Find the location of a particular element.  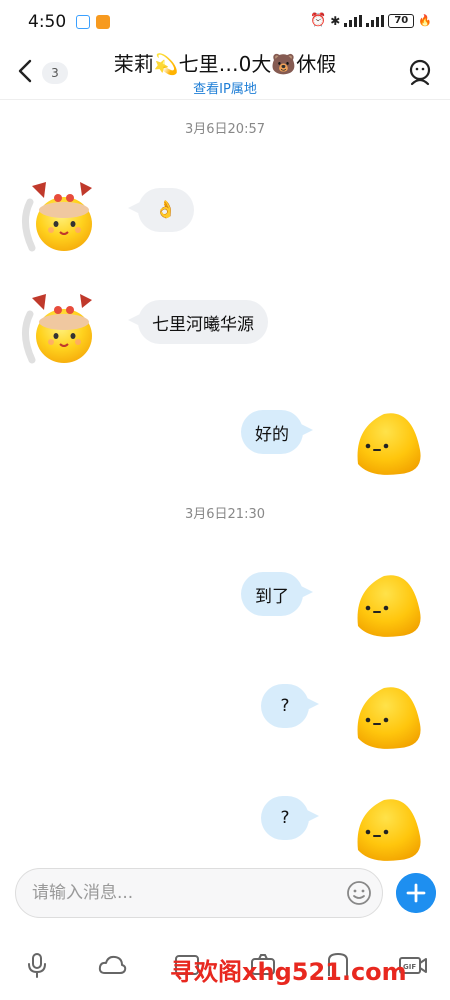

view-ip-location-link: 查看IP属地 is located at coordinates (225, 87).